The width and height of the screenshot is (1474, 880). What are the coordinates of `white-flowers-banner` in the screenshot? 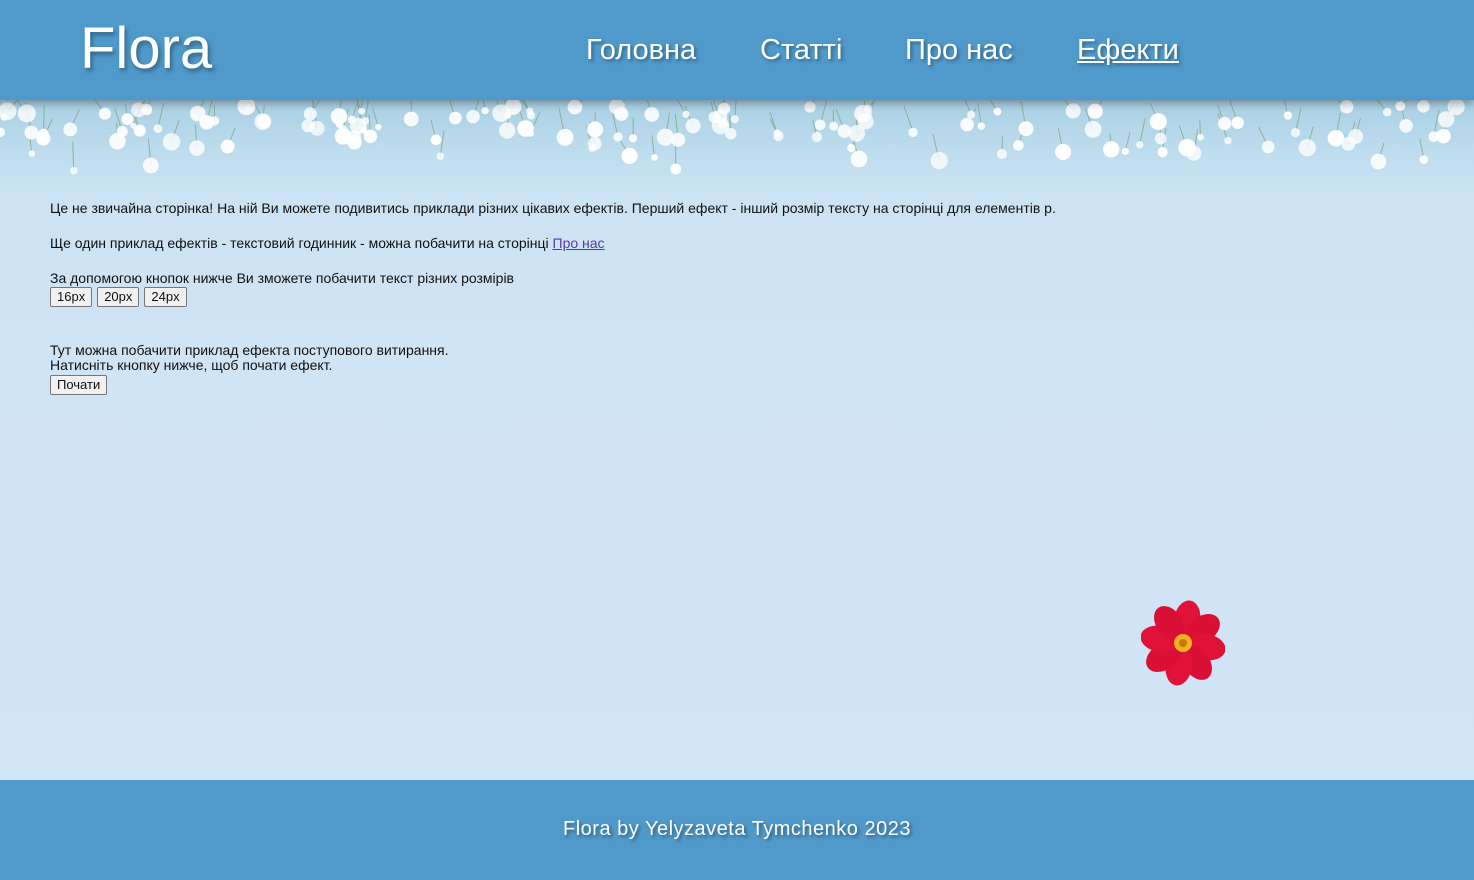 It's located at (737, 146).